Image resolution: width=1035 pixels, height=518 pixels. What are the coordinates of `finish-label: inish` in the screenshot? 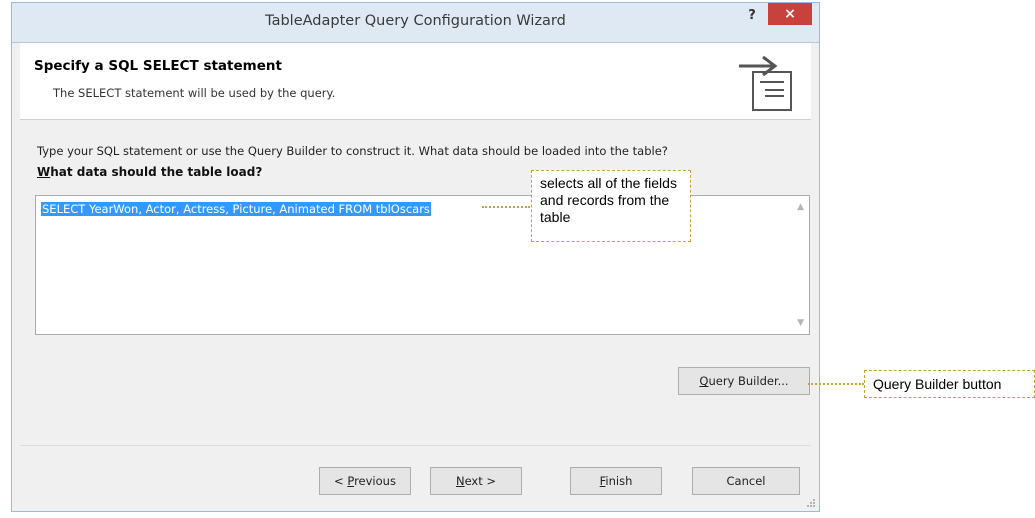 It's located at (619, 481).